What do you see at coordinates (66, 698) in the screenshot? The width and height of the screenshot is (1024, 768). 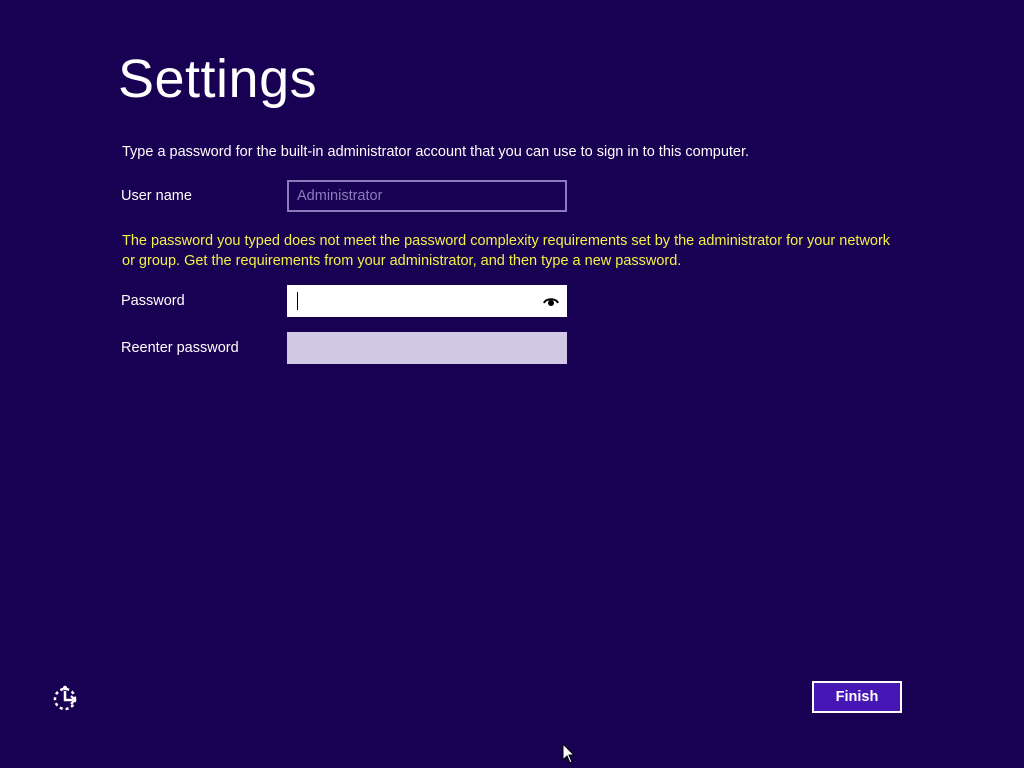 I see `ease-of-access-icon` at bounding box center [66, 698].